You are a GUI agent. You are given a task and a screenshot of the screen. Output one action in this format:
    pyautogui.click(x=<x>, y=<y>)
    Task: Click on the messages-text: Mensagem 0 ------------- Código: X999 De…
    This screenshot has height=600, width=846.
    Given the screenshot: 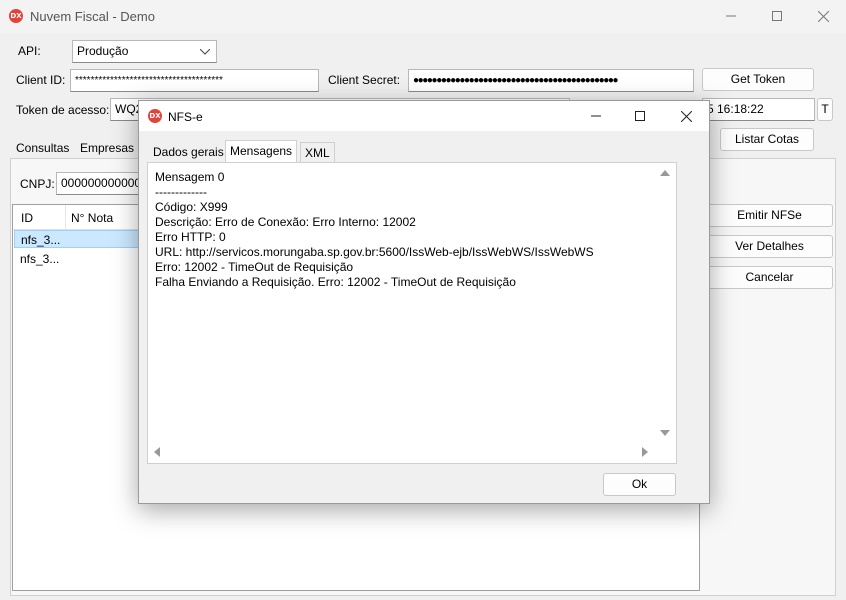 What is the action you would take?
    pyautogui.click(x=405, y=230)
    